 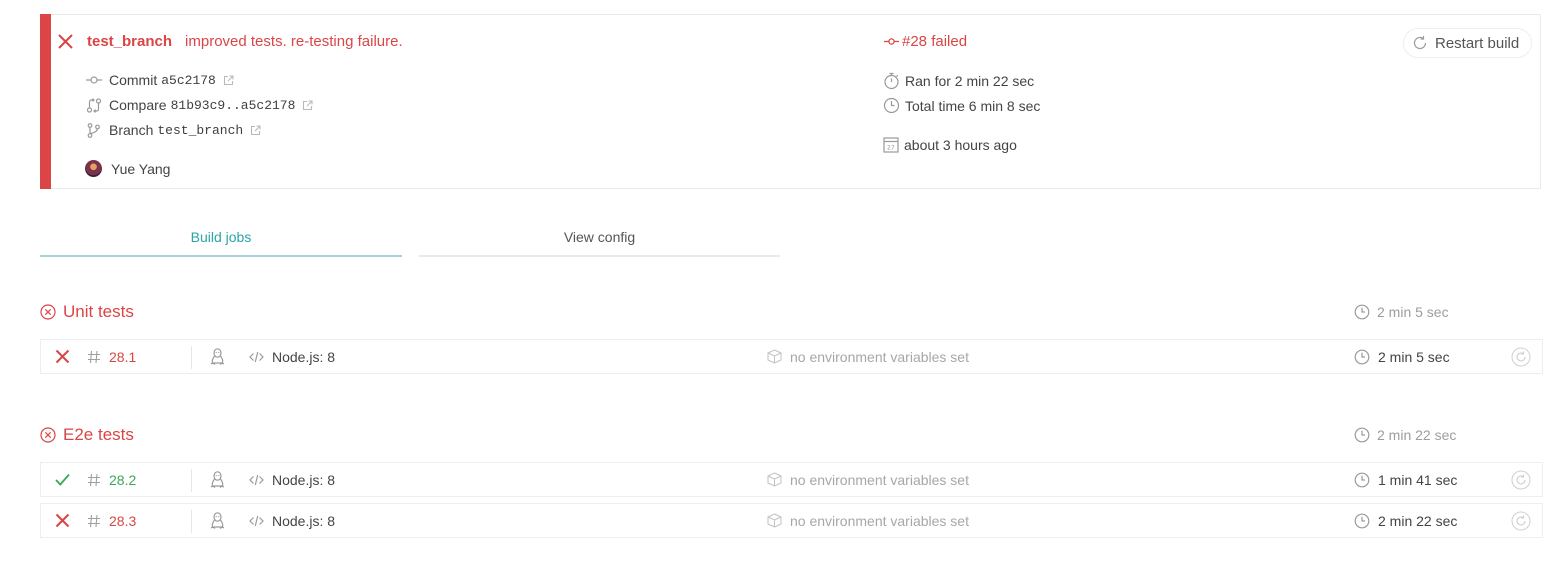 I want to click on job-number-text: 28.3, so click(x=123, y=520).